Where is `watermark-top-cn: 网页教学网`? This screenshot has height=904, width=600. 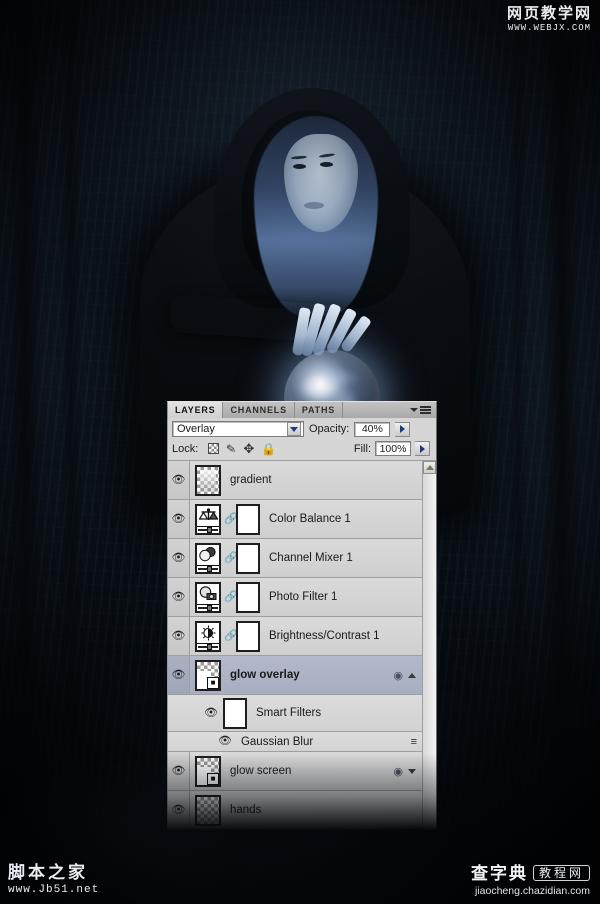 watermark-top-cn: 网页教学网 is located at coordinates (549, 13).